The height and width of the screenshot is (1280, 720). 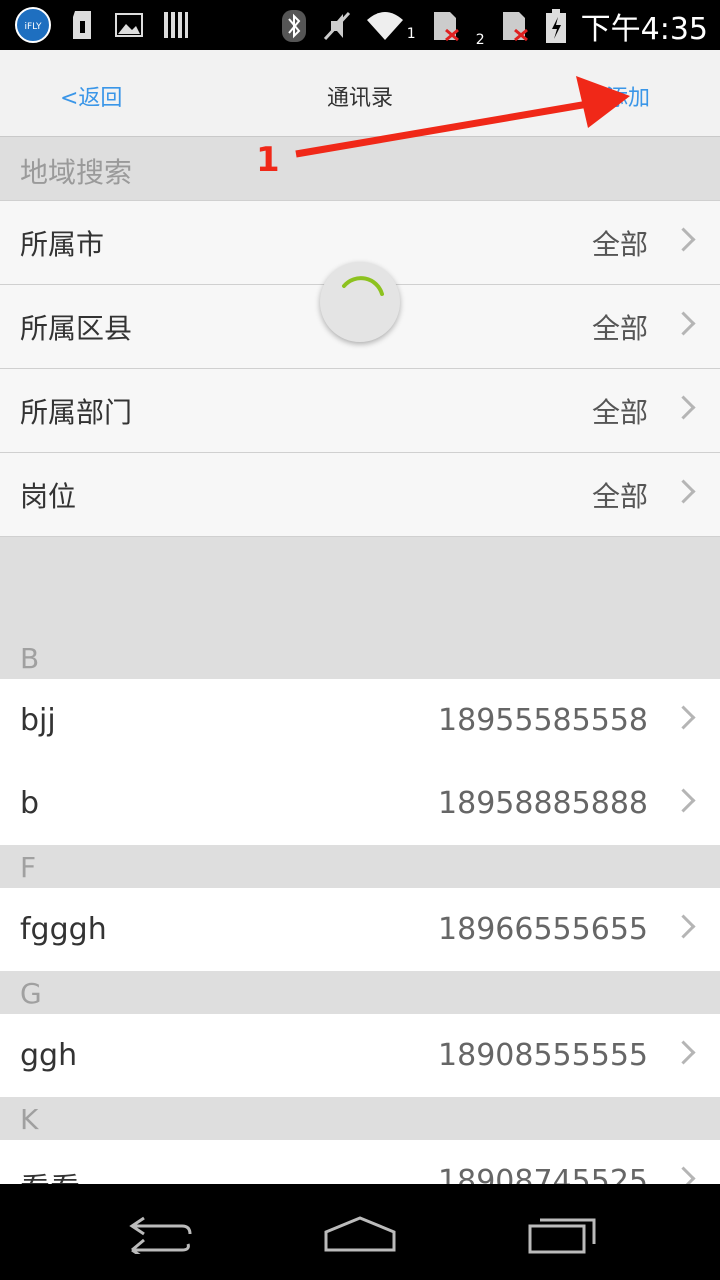 What do you see at coordinates (543, 720) in the screenshot?
I see `contact-phone: 18955585558` at bounding box center [543, 720].